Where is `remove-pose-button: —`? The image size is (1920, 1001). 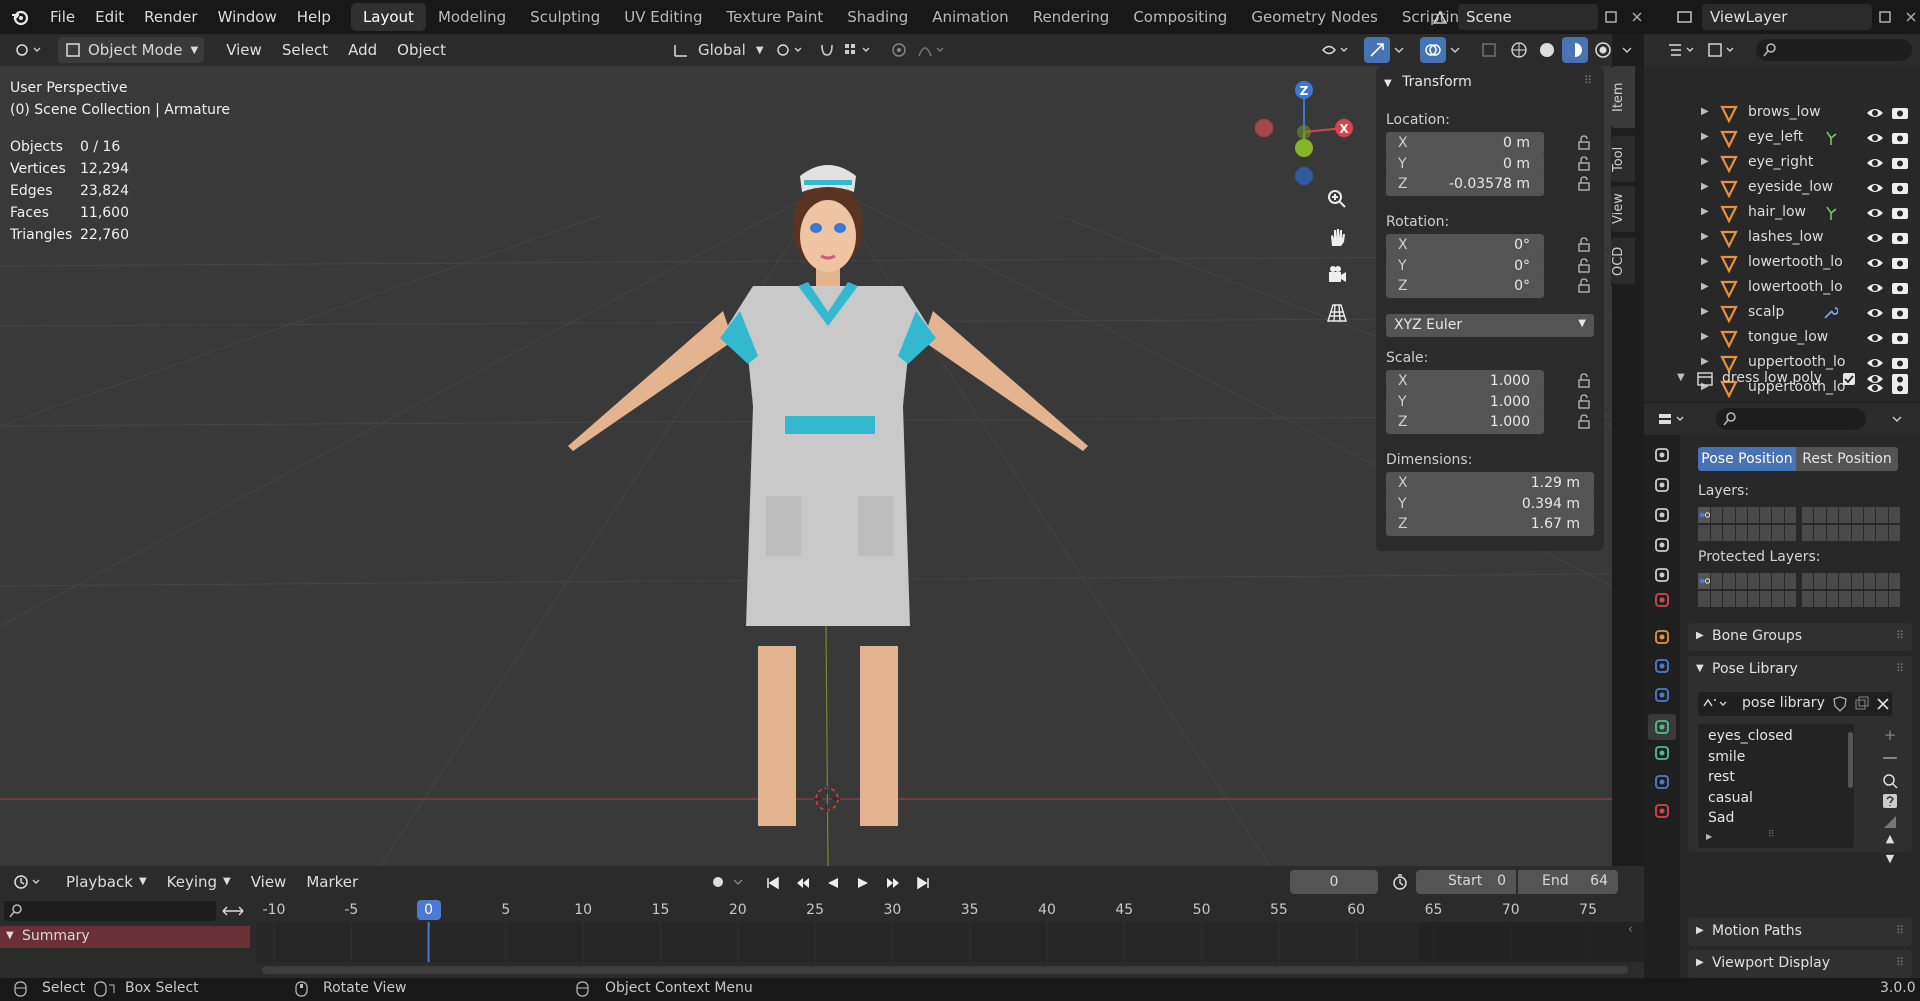
remove-pose-button: — is located at coordinates (1890, 759).